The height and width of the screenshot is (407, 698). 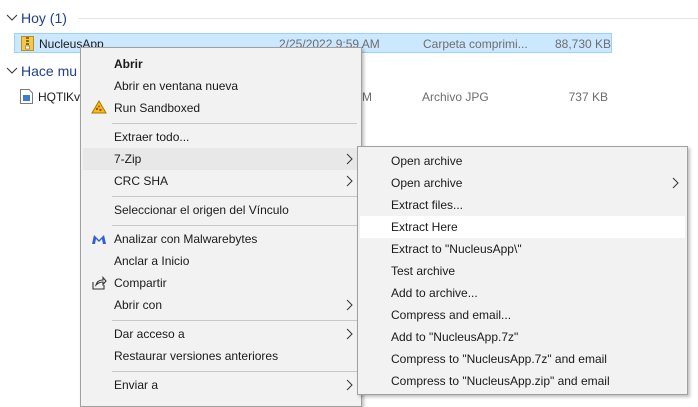 What do you see at coordinates (522, 227) in the screenshot?
I see `submenu-item-extract-here: Extract Here` at bounding box center [522, 227].